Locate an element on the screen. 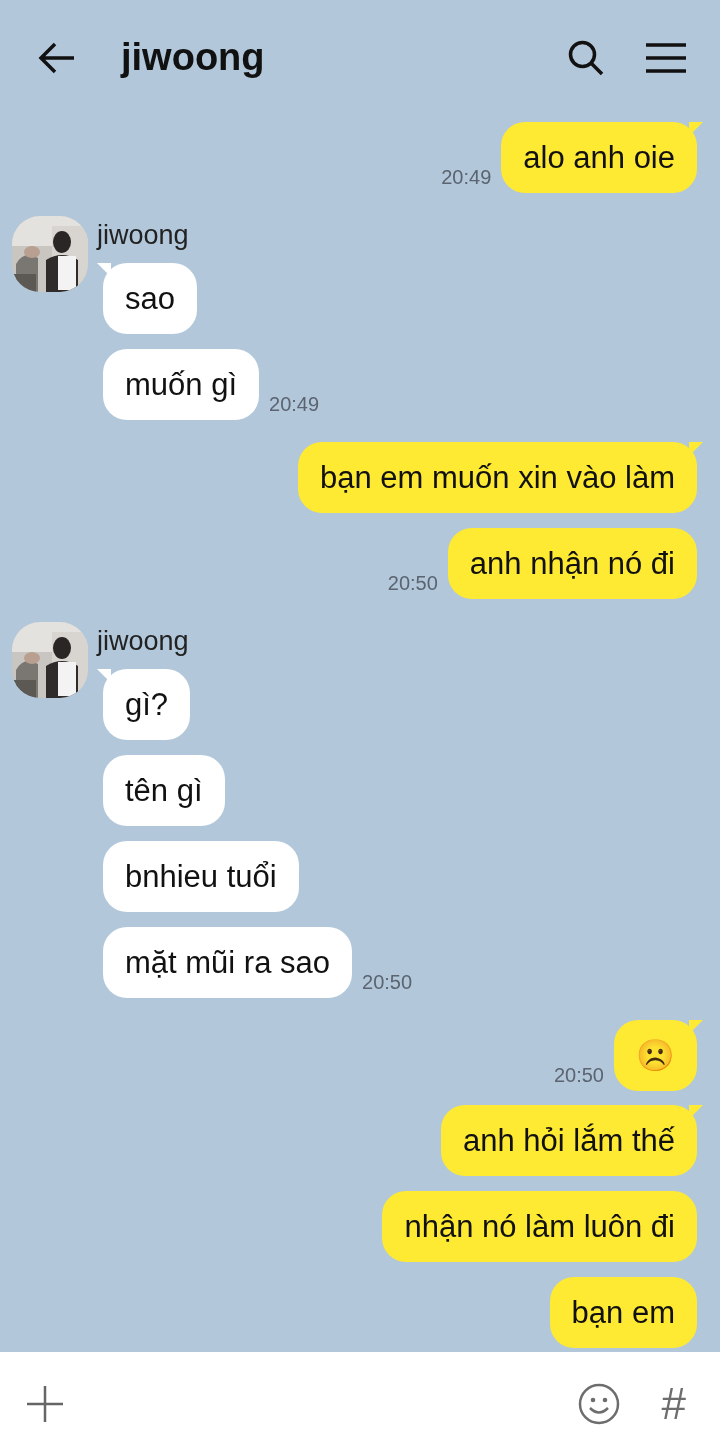  message-bubble: mặt mũi ra sao is located at coordinates (227, 962).